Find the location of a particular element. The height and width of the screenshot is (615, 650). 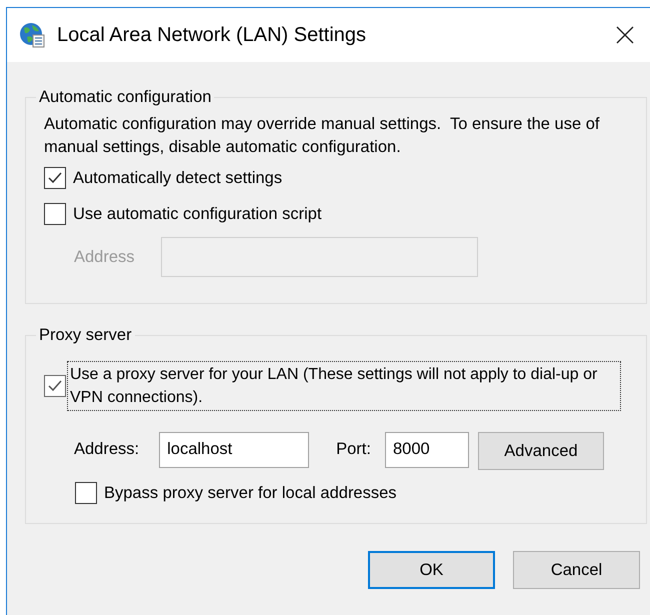

default-button: OK is located at coordinates (431, 570).